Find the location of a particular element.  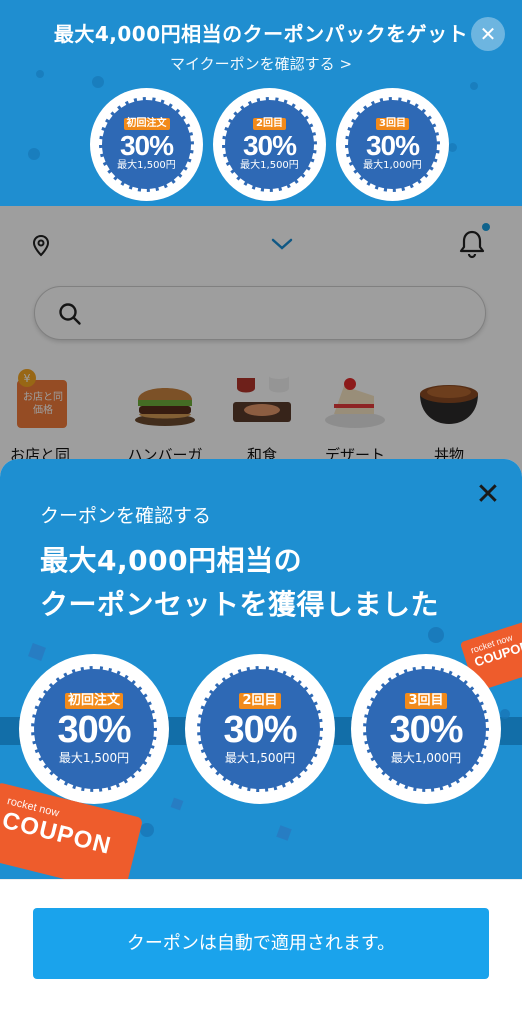

sheet-title-line: 最大4,000円相当の is located at coordinates (171, 560).